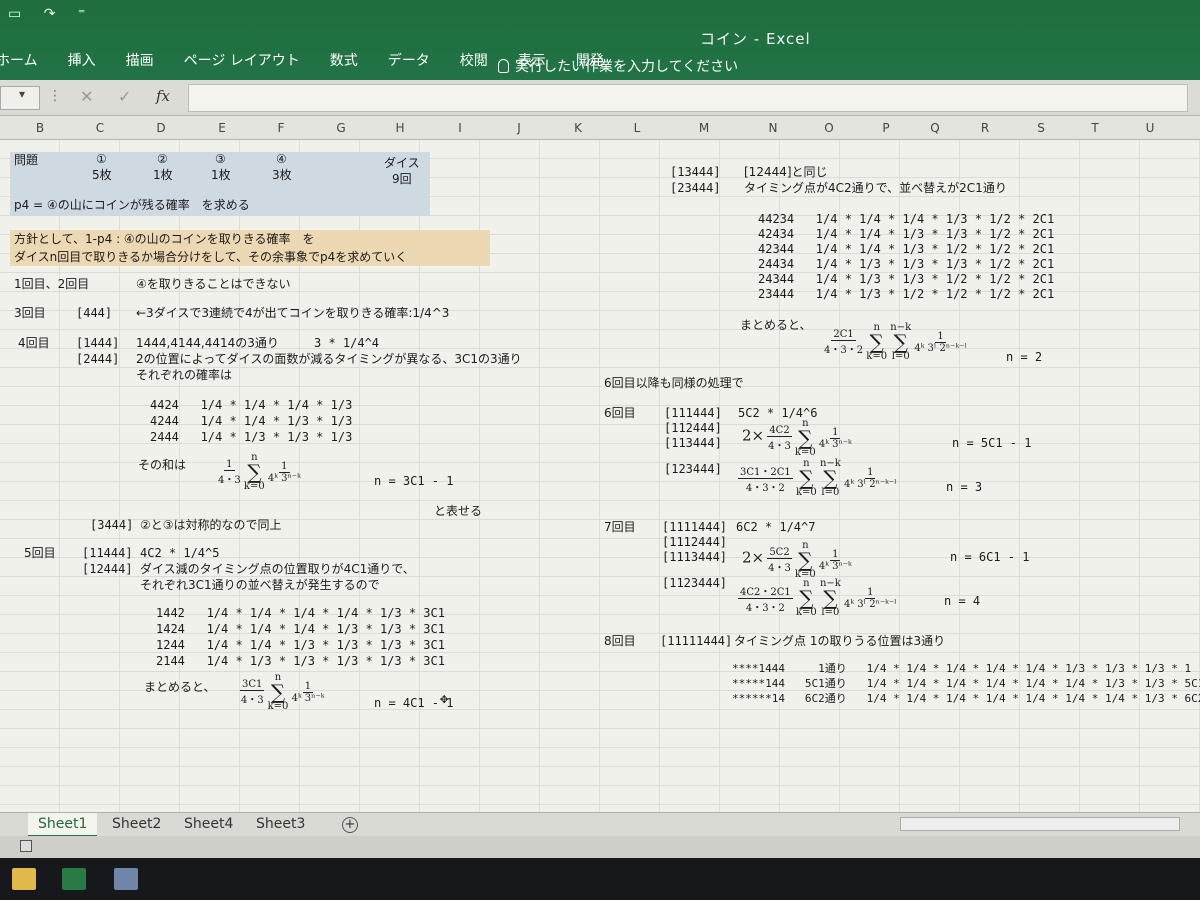 Image resolution: width=1200 pixels, height=900 pixels. I want to click on cell-q24344: 24344 1/4 * 1/3 * 1/3 * 1/2 * 1/2 * 2C1, so click(906, 279).